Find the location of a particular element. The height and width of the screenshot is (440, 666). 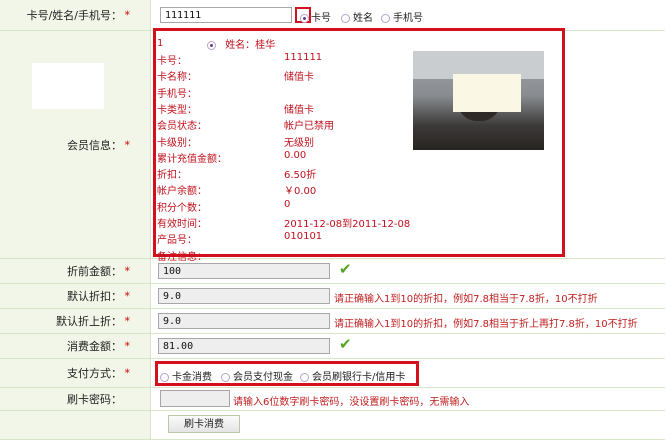

search-mode-phone: 手机号 is located at coordinates (402, 16).